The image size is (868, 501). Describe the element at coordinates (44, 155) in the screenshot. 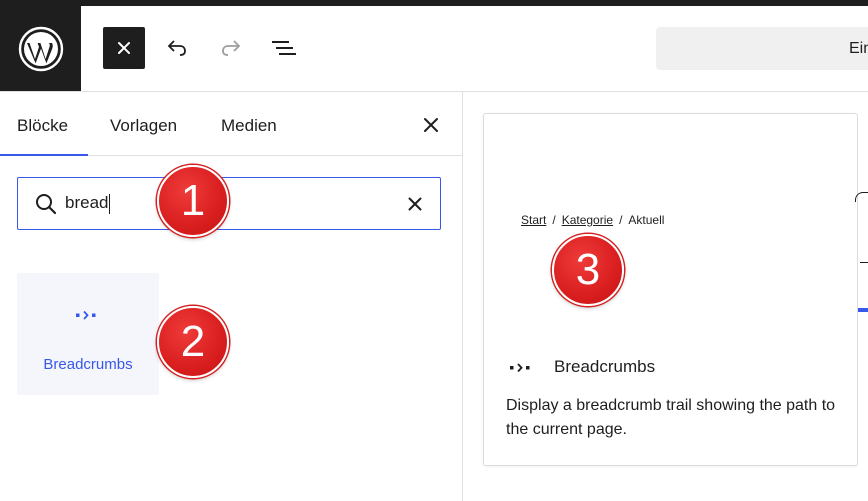

I see `active-tab-indicator` at that location.